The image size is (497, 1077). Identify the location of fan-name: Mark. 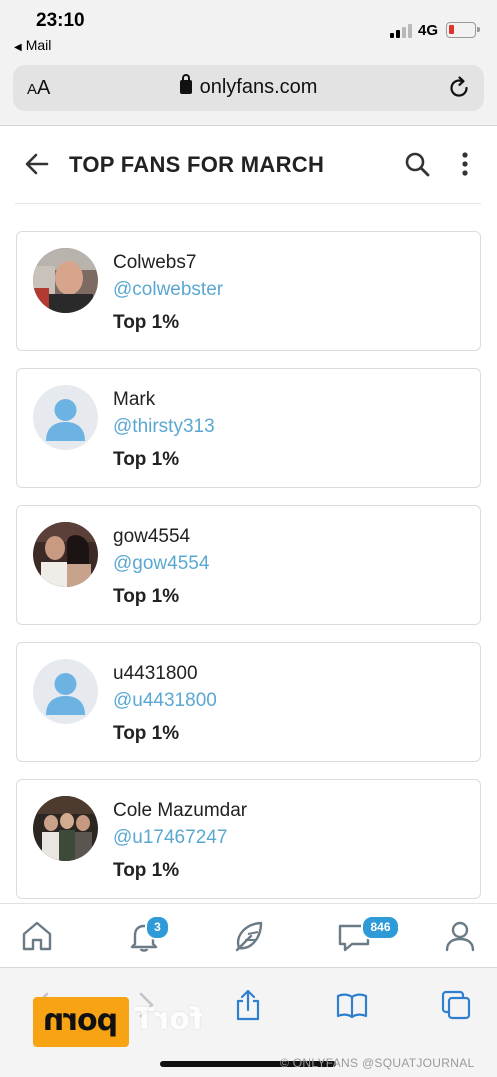
(134, 400).